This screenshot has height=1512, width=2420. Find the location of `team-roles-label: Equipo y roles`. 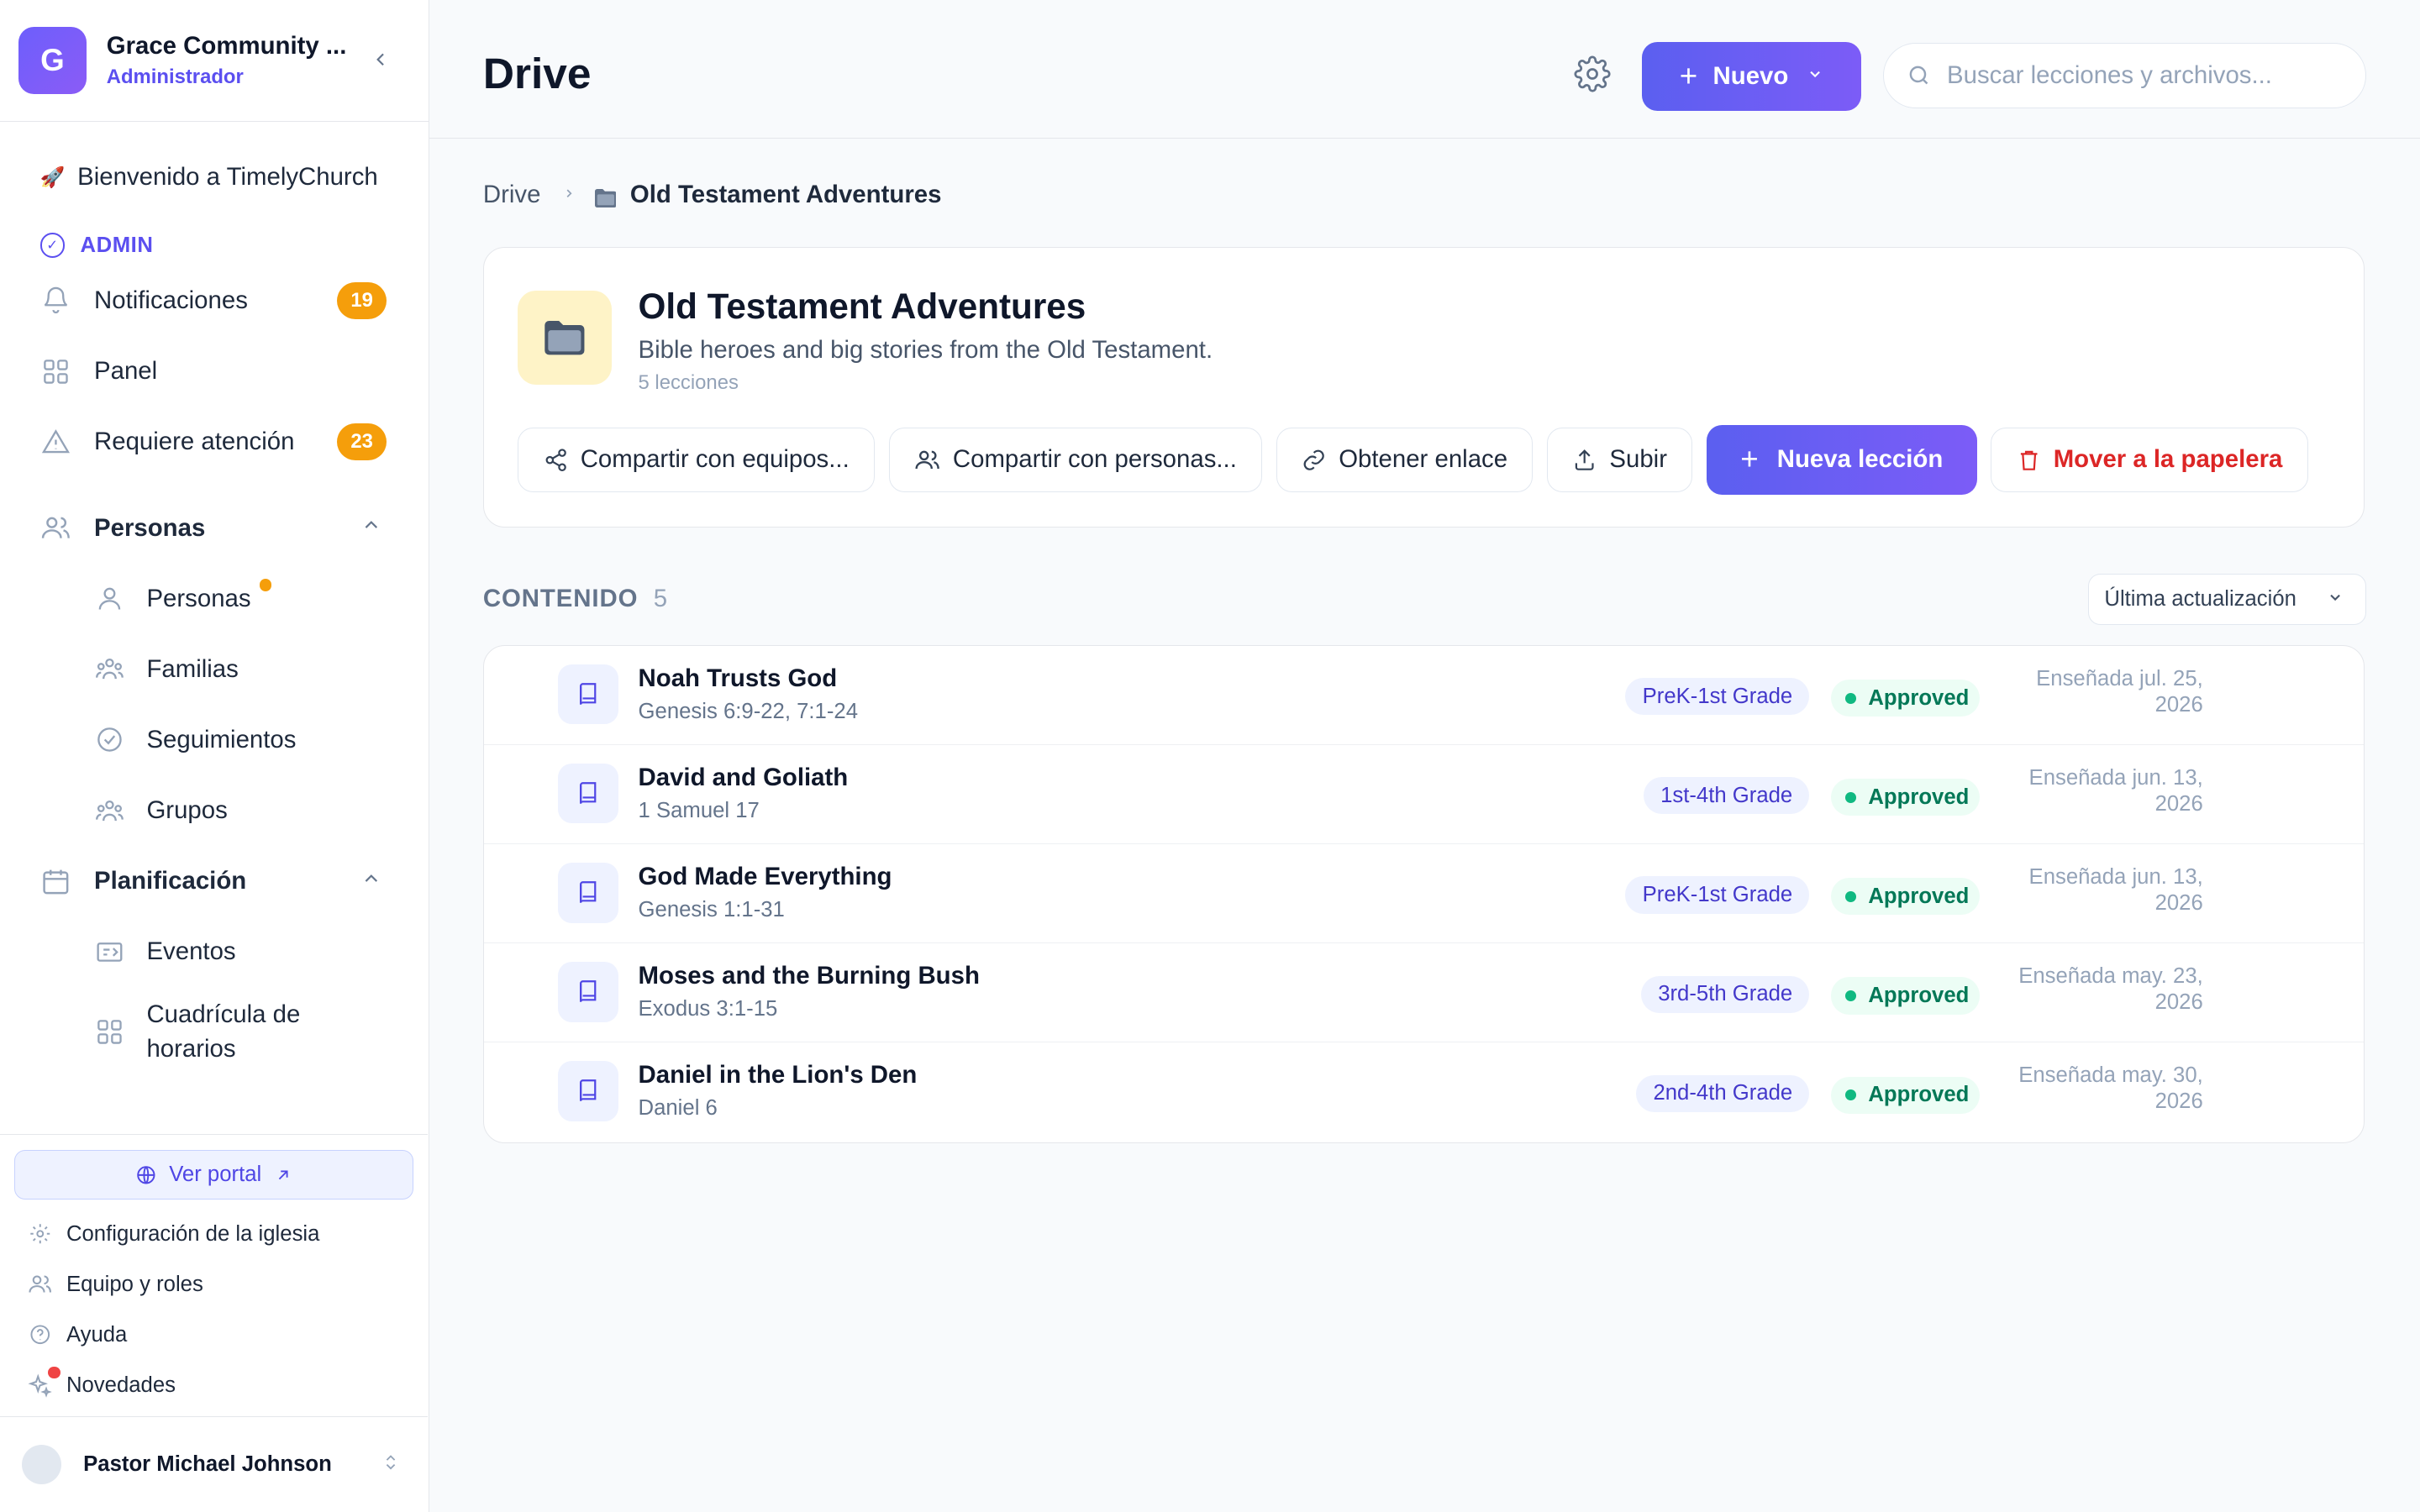

team-roles-label: Equipo y roles is located at coordinates (134, 1284).